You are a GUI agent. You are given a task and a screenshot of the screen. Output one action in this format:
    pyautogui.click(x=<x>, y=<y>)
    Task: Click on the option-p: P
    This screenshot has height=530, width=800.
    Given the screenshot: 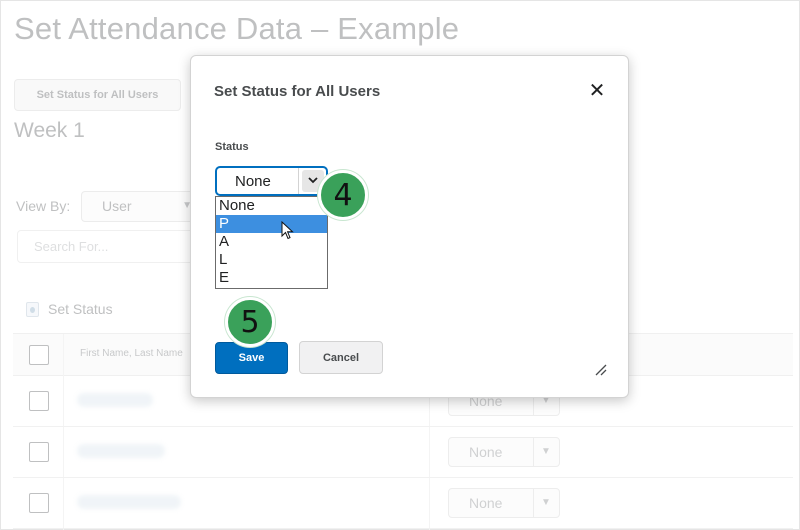 What is the action you would take?
    pyautogui.click(x=271, y=224)
    